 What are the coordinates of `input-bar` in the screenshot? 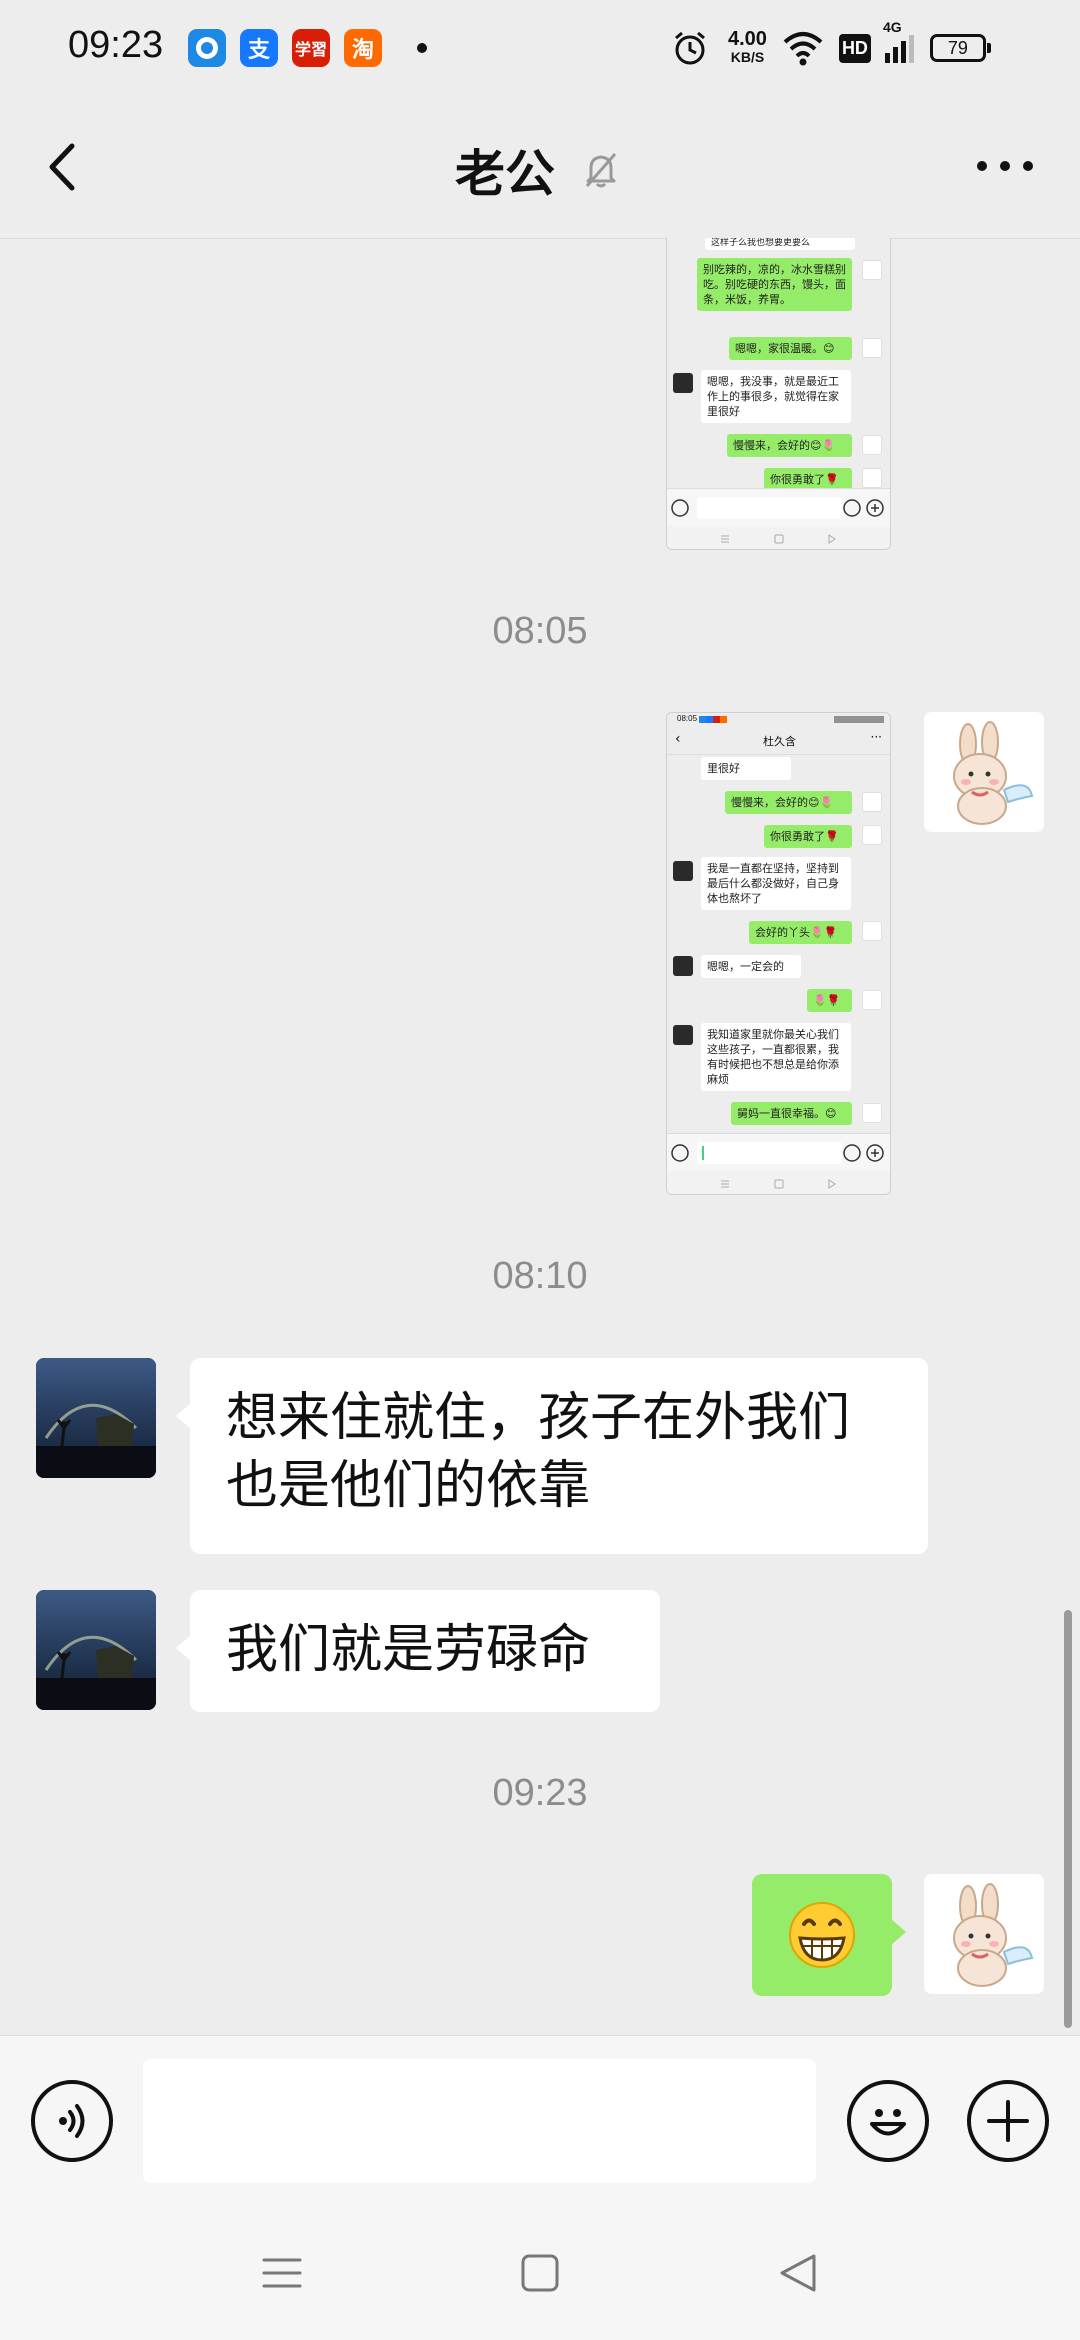 It's located at (540, 2122).